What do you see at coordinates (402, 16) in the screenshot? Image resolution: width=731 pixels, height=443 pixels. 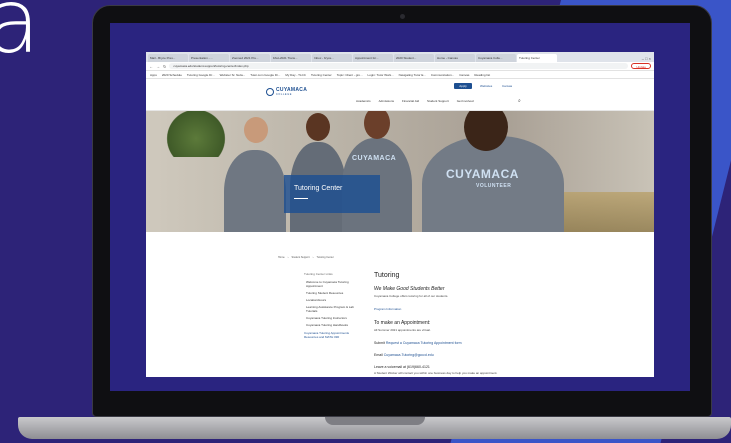 I see `camera-icon` at bounding box center [402, 16].